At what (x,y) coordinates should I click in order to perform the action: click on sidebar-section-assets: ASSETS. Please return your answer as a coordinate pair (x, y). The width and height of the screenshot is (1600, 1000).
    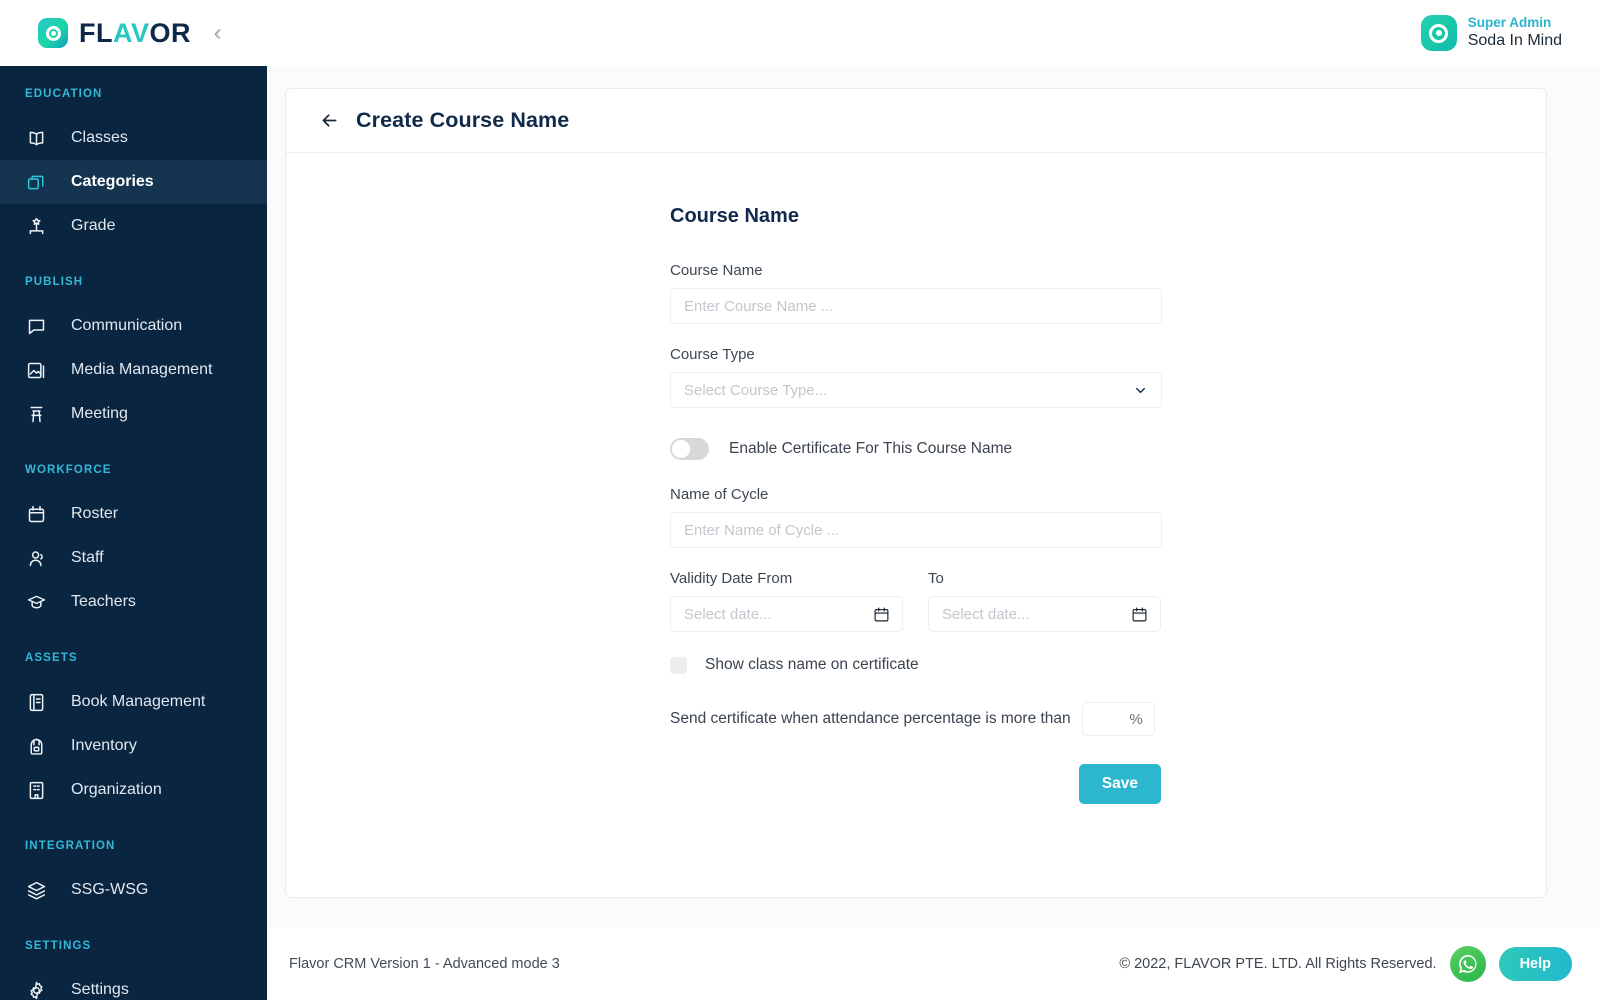
    Looking at the image, I should click on (51, 658).